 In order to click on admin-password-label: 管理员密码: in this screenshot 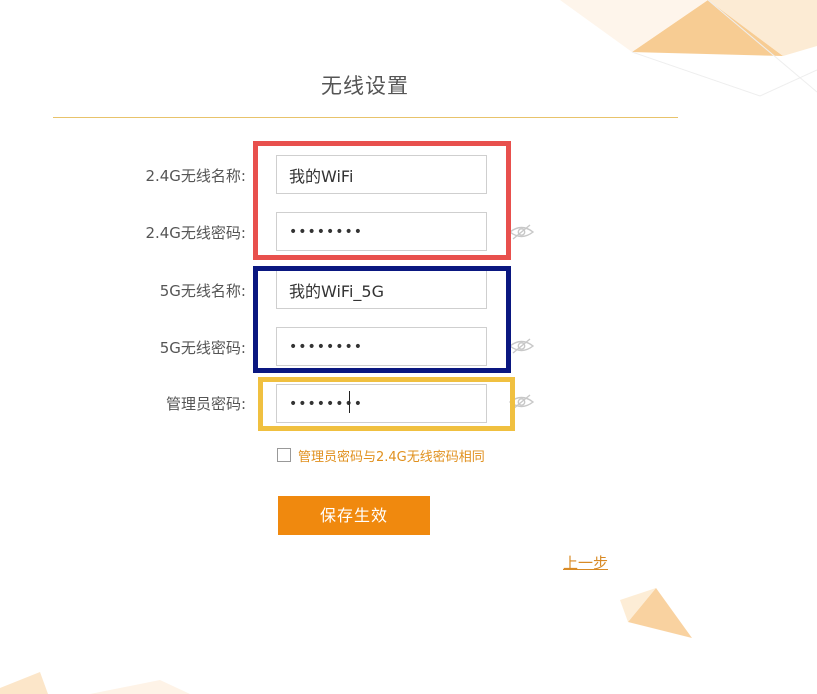, I will do `click(205, 404)`.